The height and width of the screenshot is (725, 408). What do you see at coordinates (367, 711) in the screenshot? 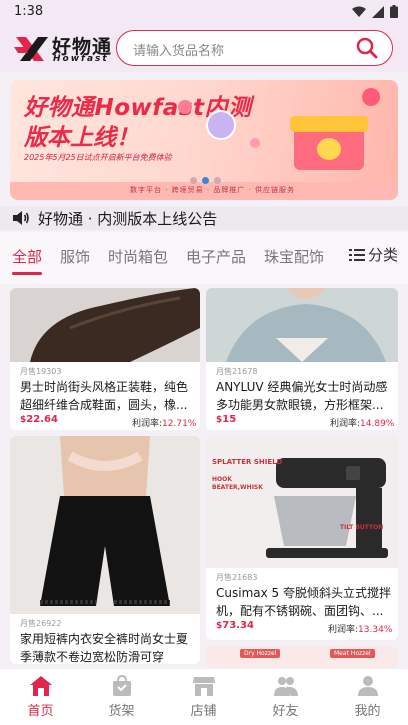
I see `nav-label: 我的` at bounding box center [367, 711].